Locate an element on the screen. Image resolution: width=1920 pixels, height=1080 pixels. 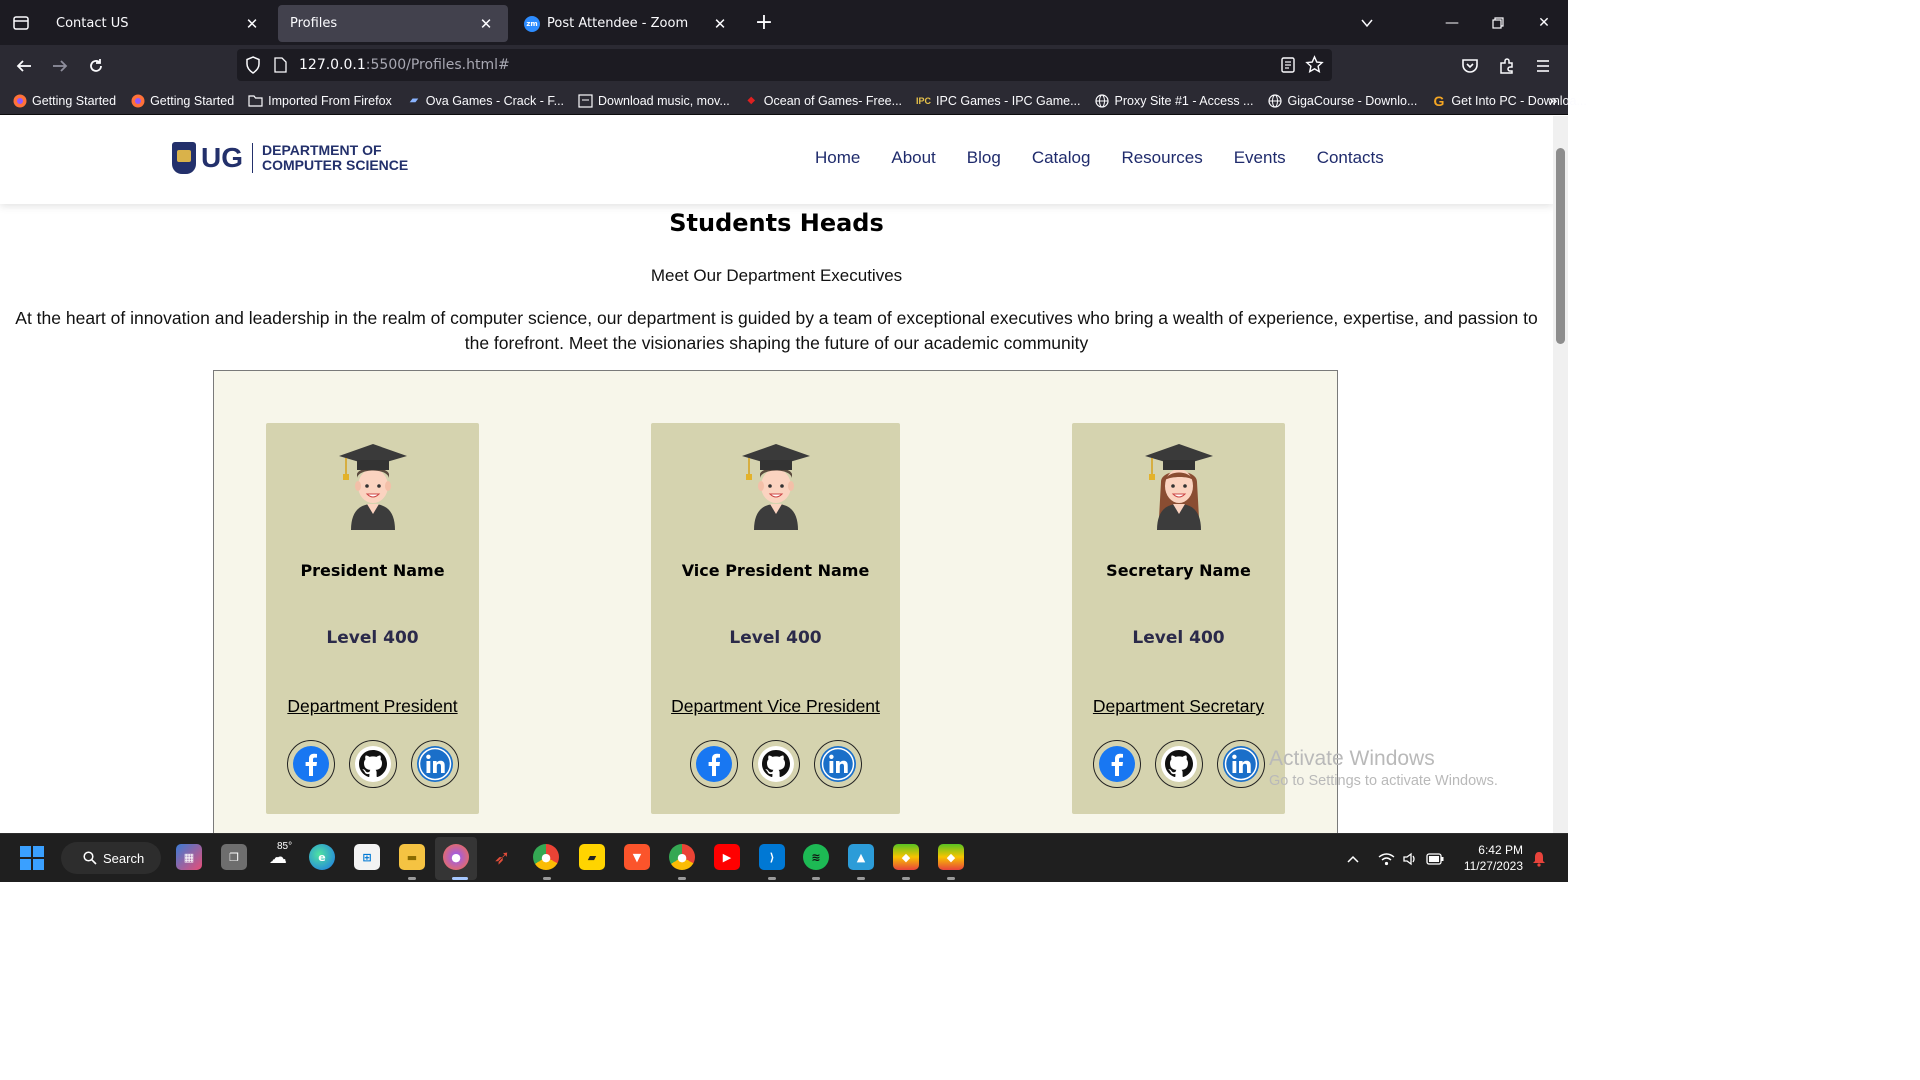
windows-start-icon is located at coordinates (32, 858).